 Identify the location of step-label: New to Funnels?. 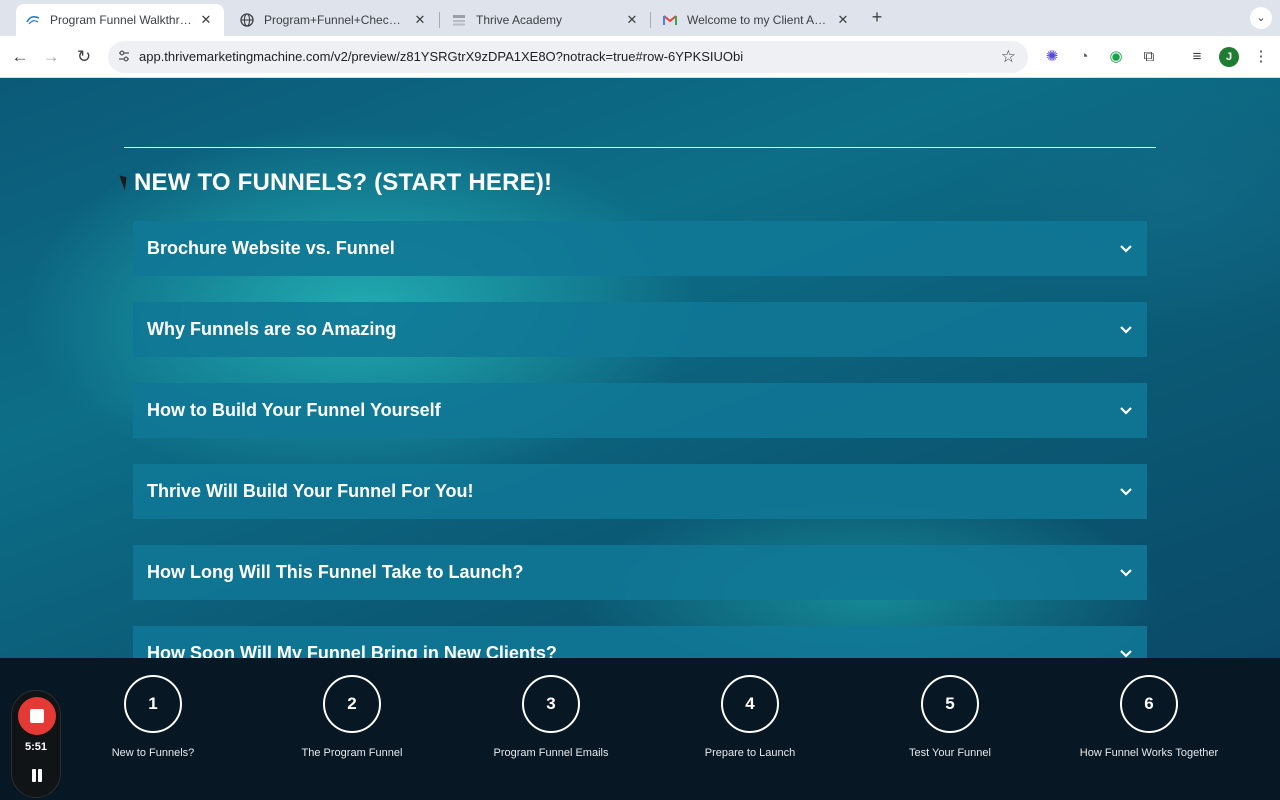
(153, 753).